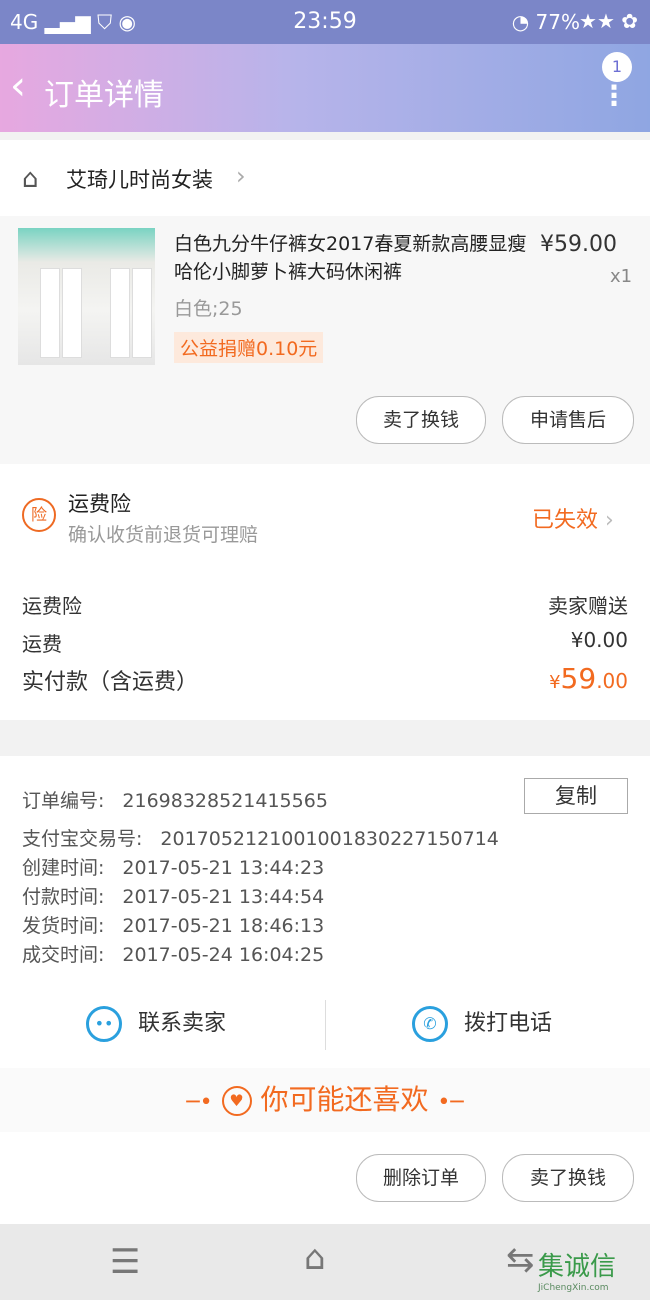  I want to click on done-time: 成交时间: 2017-05-24 16:04:25, so click(173, 953).